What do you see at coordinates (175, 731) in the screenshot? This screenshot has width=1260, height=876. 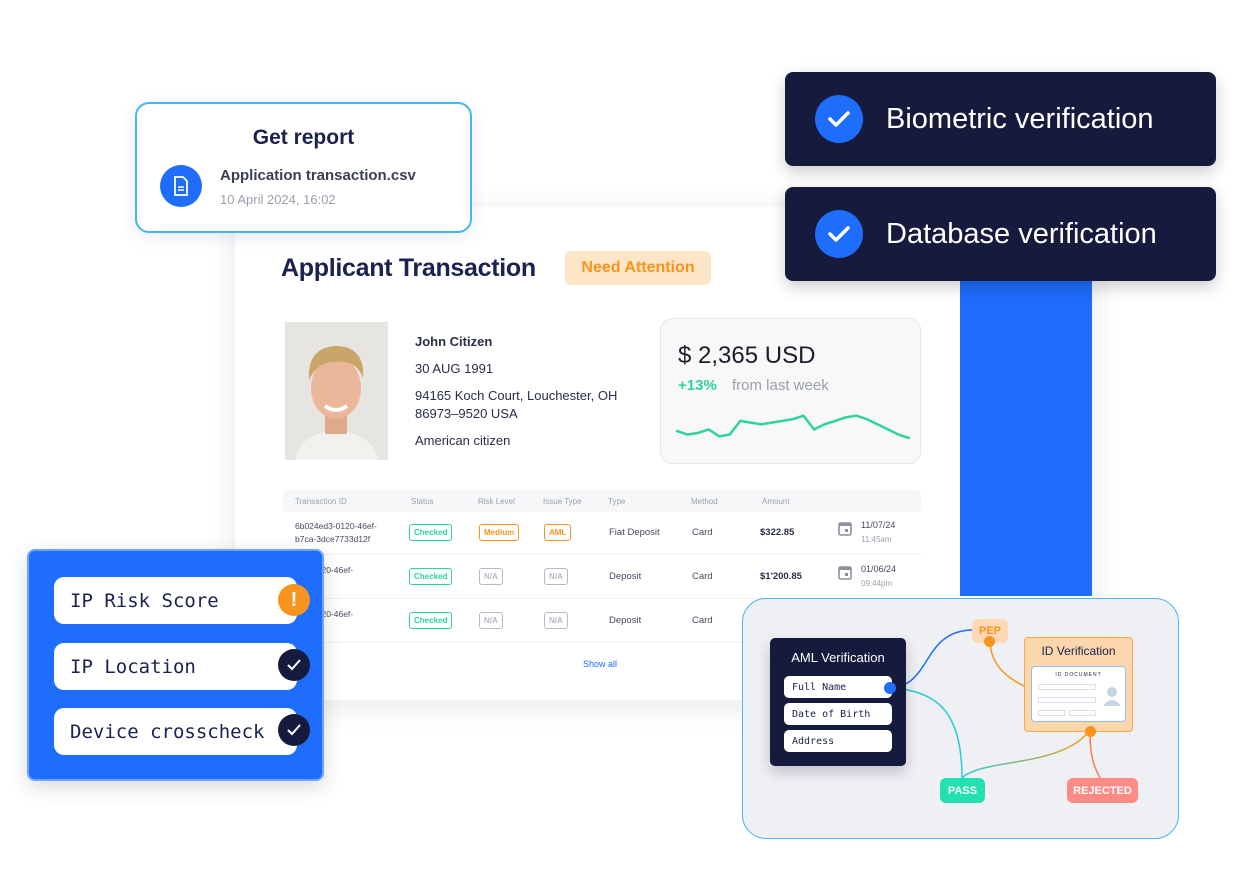 I see `device-crosscheck-item: Device crosscheck` at bounding box center [175, 731].